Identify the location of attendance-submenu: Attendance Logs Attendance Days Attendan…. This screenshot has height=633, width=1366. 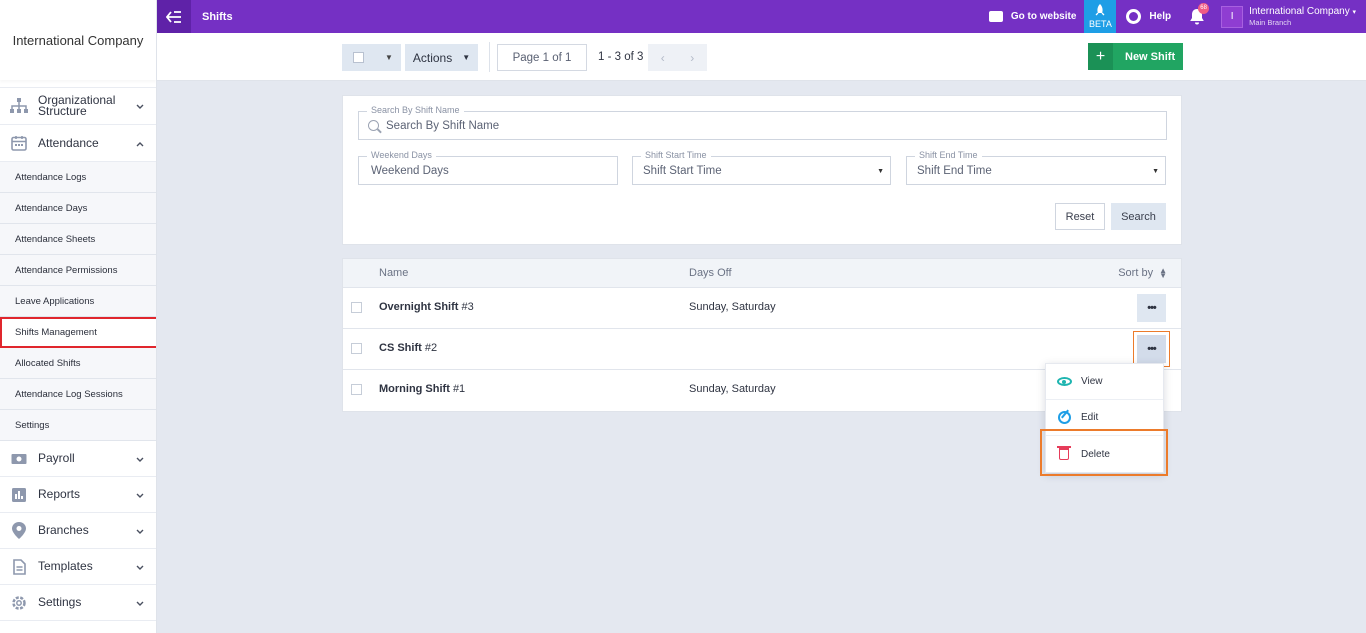
(78, 301).